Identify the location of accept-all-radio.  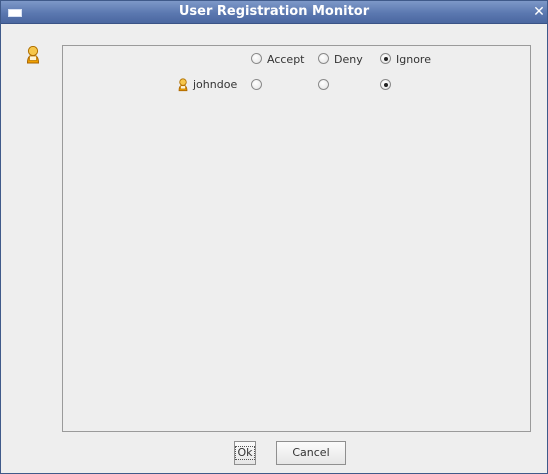
(256, 58).